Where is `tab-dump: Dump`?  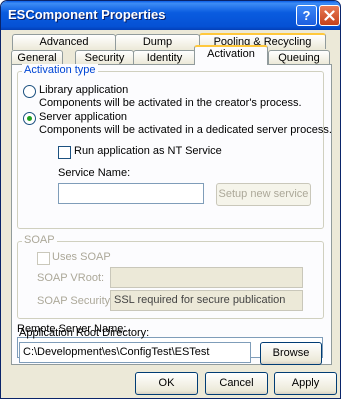 tab-dump: Dump is located at coordinates (157, 42).